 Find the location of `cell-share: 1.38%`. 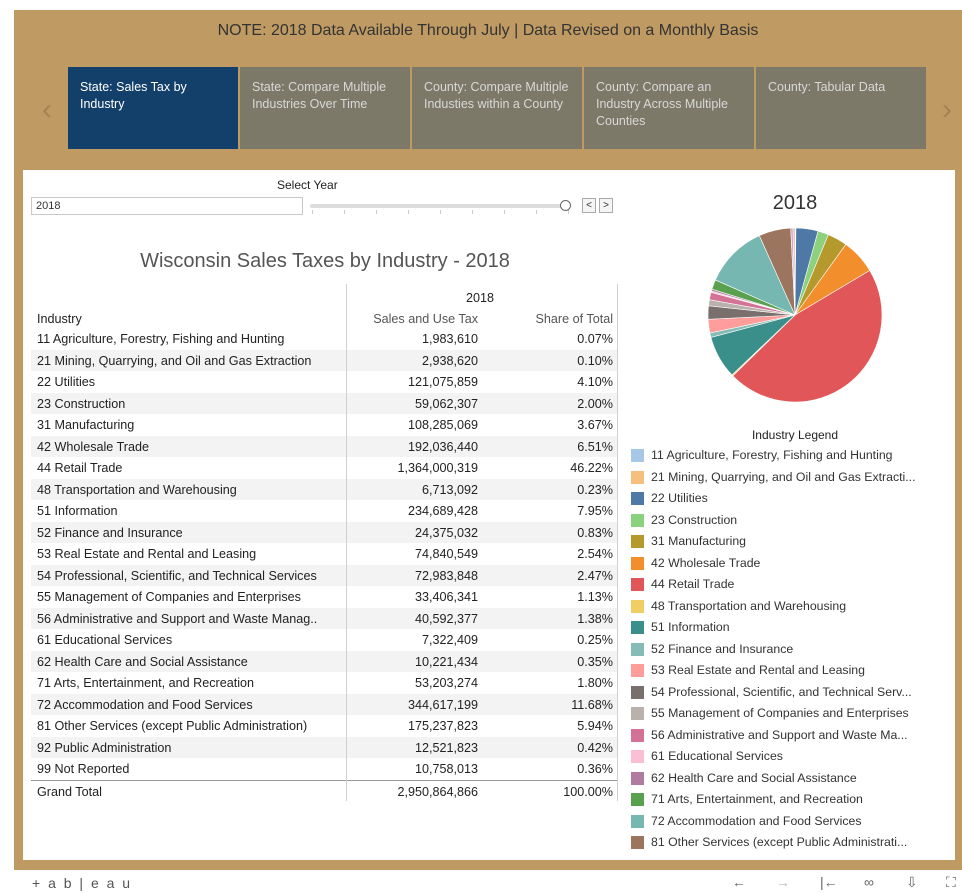

cell-share: 1.38% is located at coordinates (595, 618).